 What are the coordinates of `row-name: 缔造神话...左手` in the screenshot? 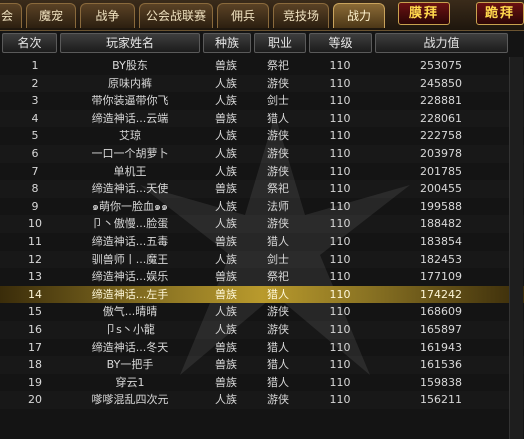 It's located at (130, 294).